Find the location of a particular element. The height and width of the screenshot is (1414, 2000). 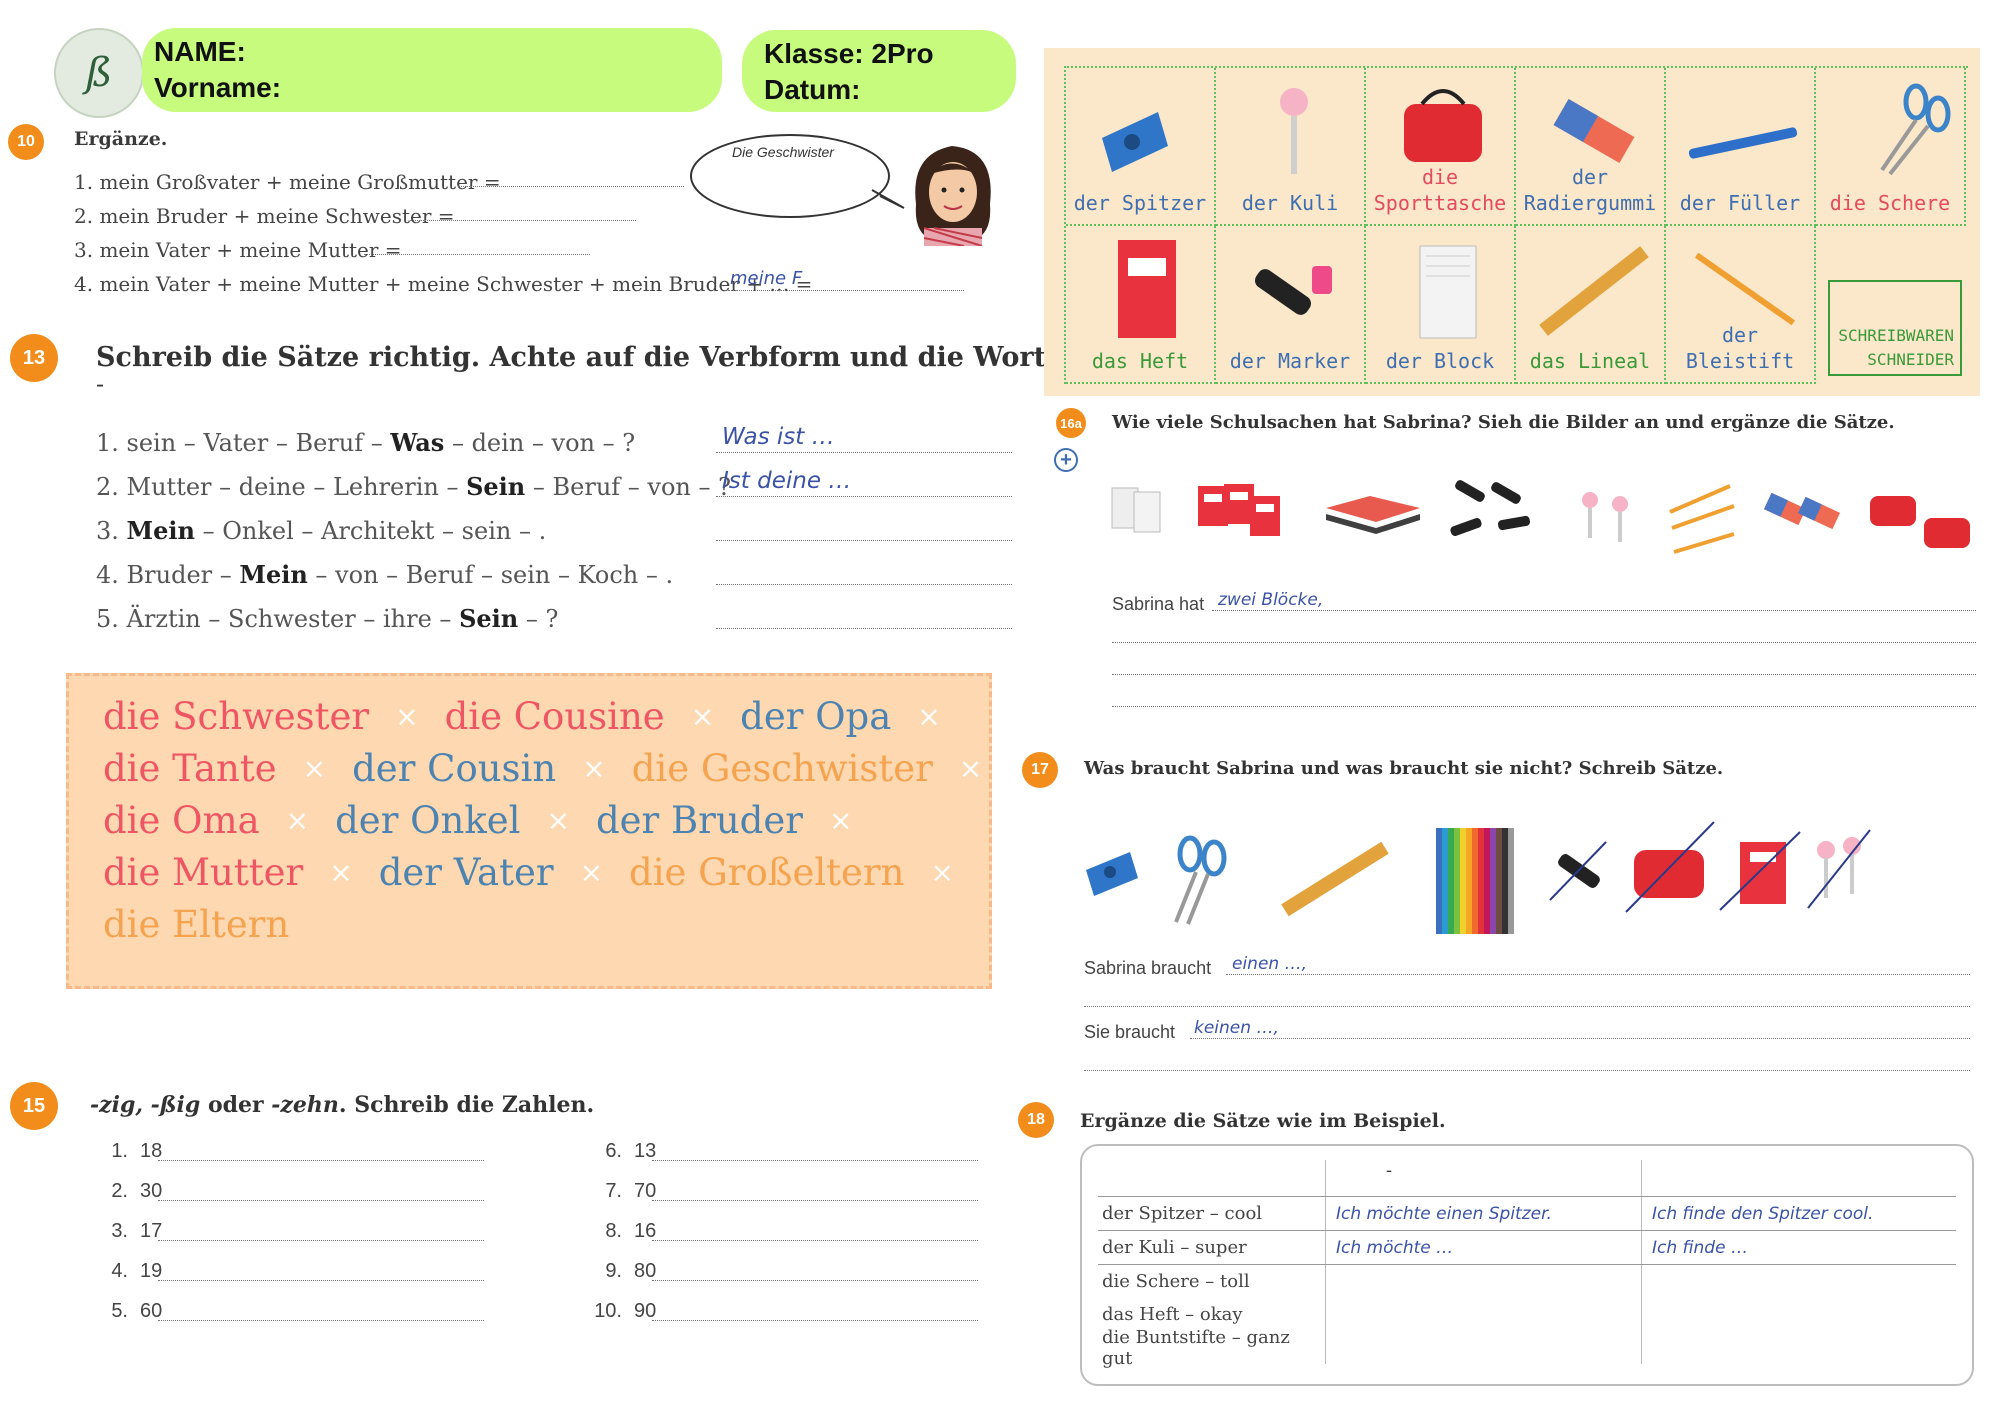

ex17-line2-label: Sie braucht is located at coordinates (1130, 1032).